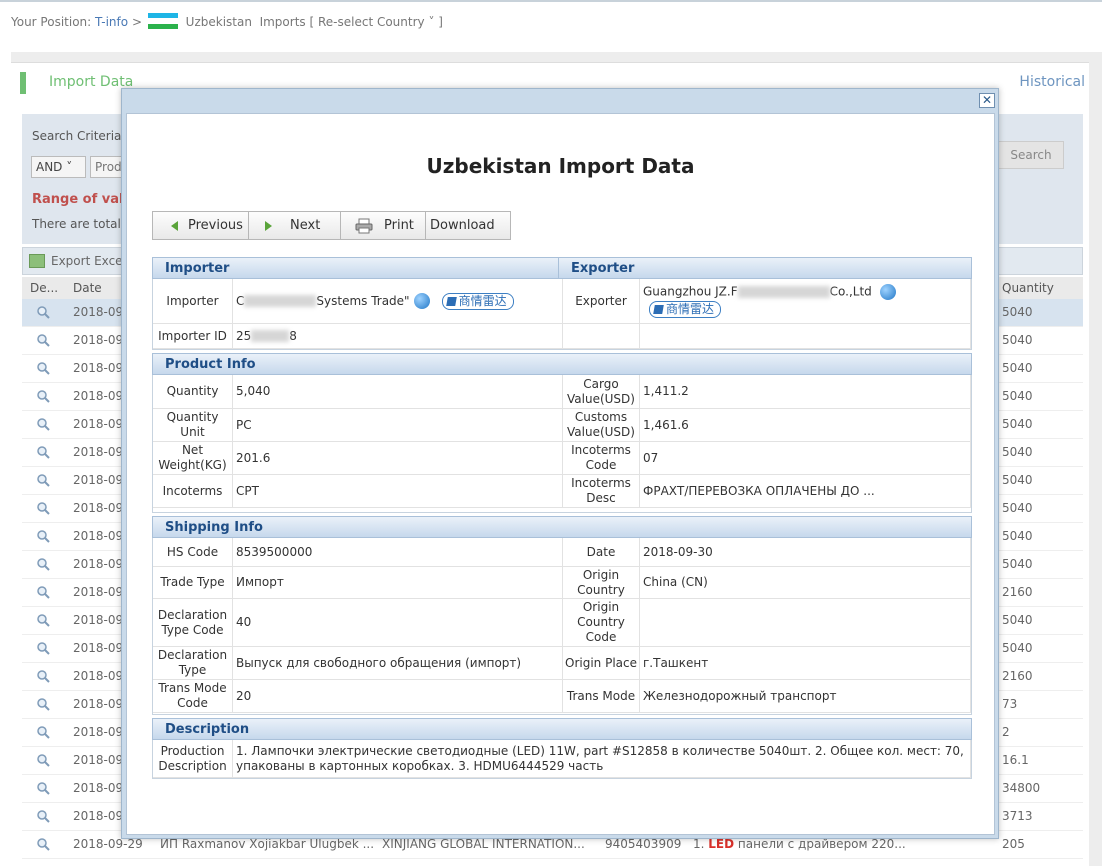 This screenshot has width=1102, height=867. What do you see at coordinates (356, 268) in the screenshot?
I see `importer-section-header: Importer` at bounding box center [356, 268].